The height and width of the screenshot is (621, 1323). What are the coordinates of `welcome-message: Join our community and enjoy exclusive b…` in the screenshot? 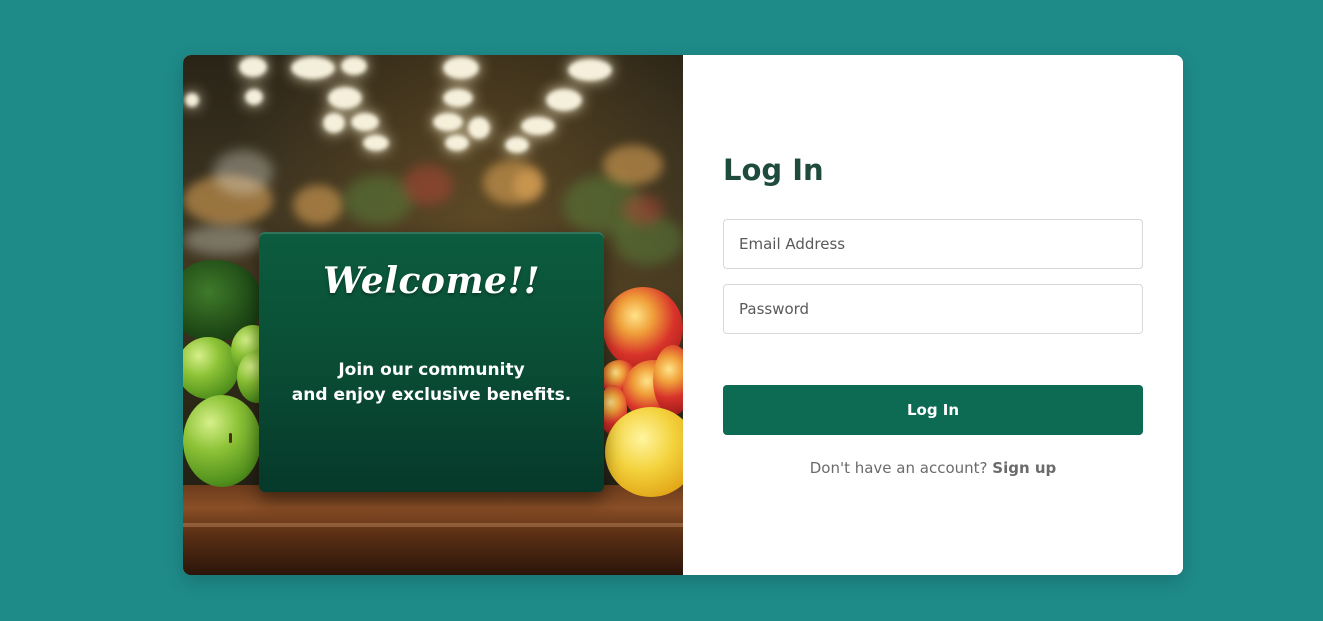 It's located at (431, 383).